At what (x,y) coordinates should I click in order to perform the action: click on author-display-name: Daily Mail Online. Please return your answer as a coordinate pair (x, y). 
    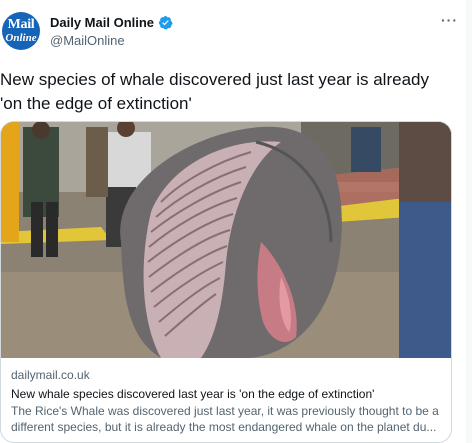
    Looking at the image, I should click on (102, 22).